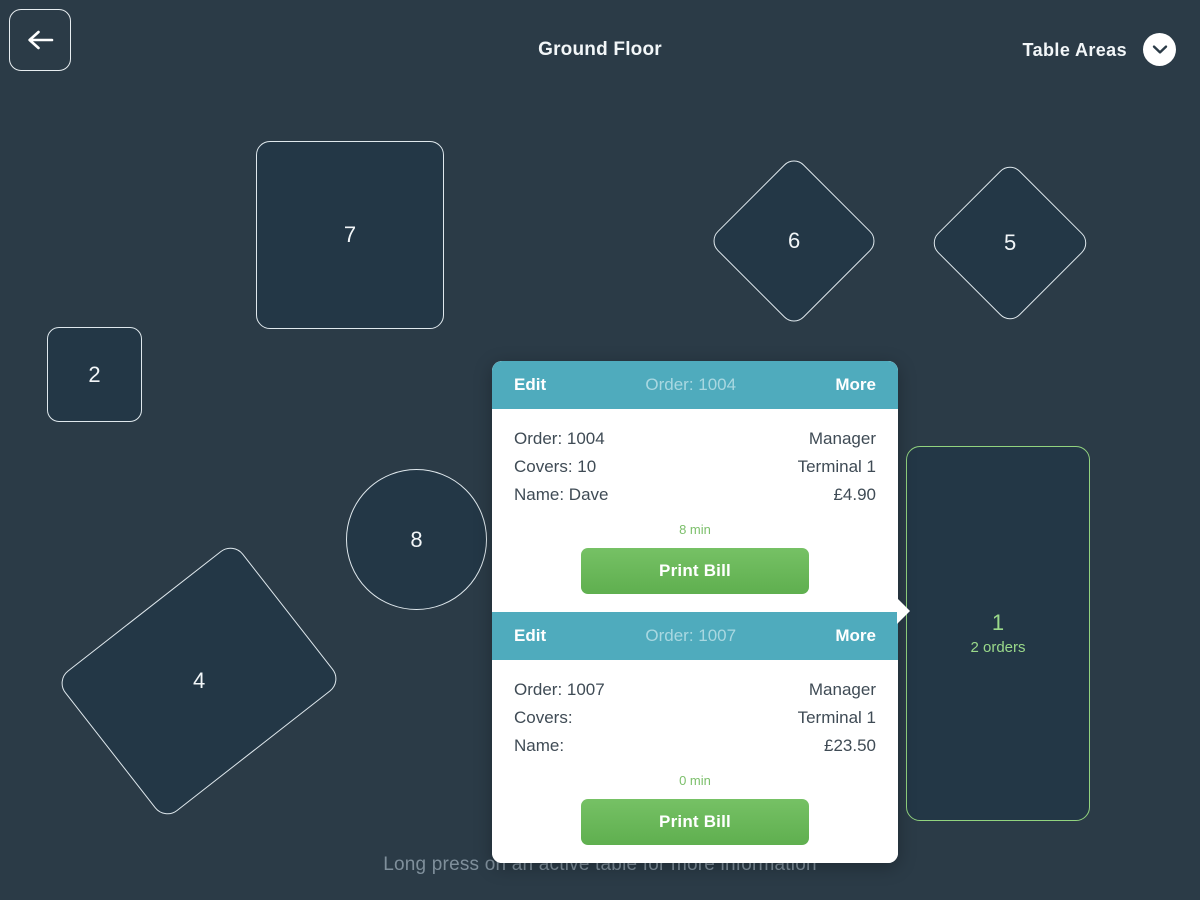  I want to click on order-number-text: Order: 1007, so click(559, 689).